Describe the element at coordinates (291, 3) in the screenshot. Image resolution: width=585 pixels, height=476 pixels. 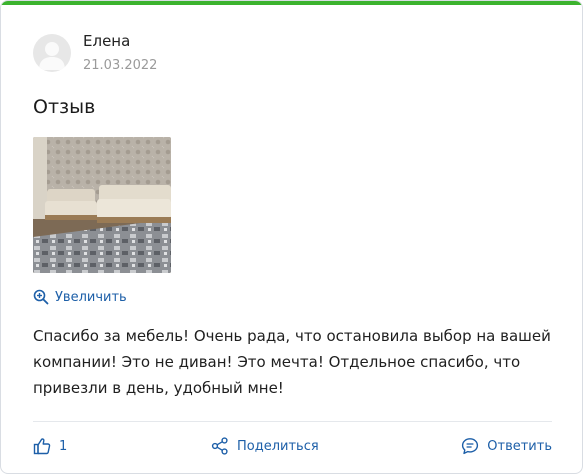
I see `top-accent-bar` at that location.